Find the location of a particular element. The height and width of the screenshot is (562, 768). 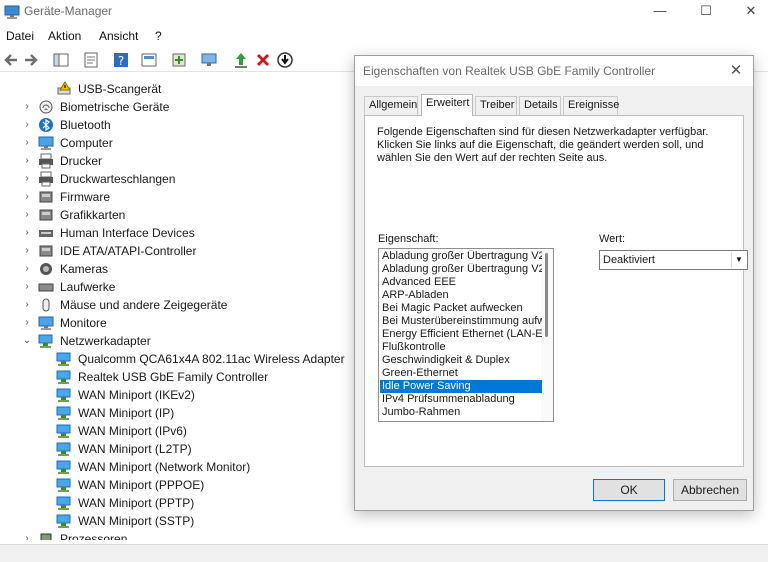

listbox-scrollbar is located at coordinates (547, 335).